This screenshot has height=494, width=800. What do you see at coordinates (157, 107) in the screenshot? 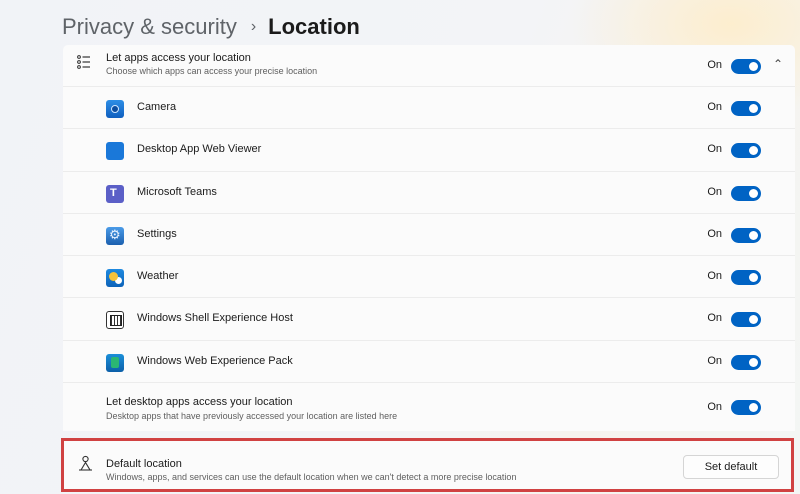
I see `app-name: Camera` at bounding box center [157, 107].